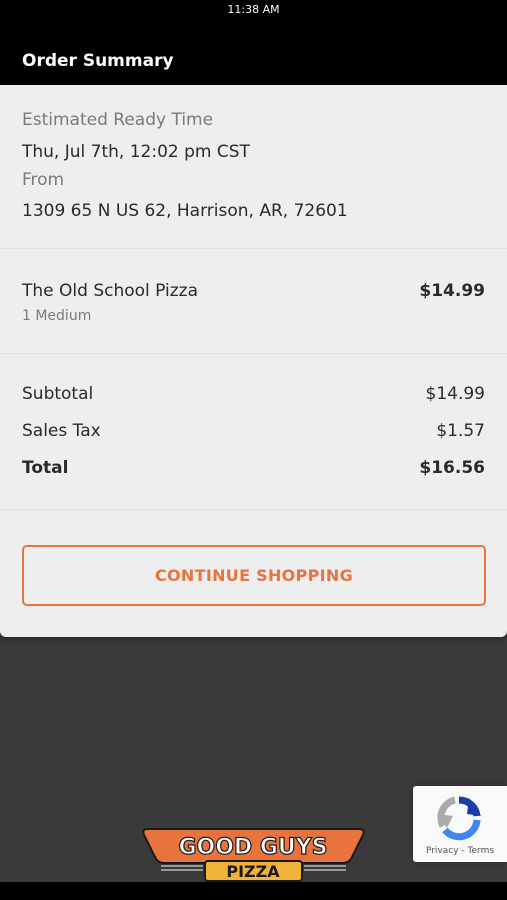 This screenshot has height=900, width=507. Describe the element at coordinates (45, 468) in the screenshot. I see `total-label: Total` at that location.